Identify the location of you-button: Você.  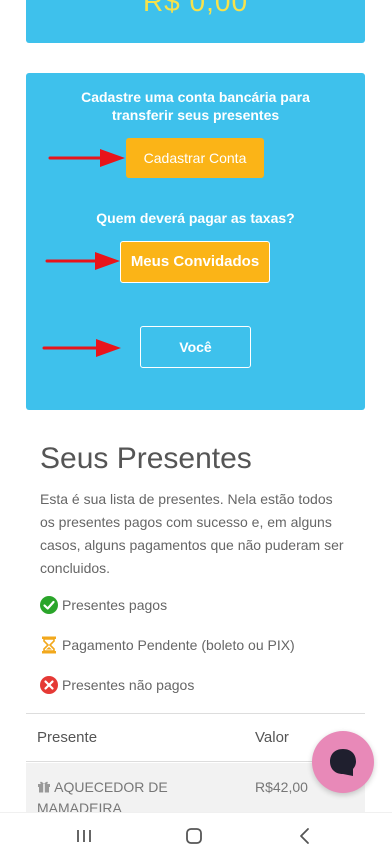
(195, 347).